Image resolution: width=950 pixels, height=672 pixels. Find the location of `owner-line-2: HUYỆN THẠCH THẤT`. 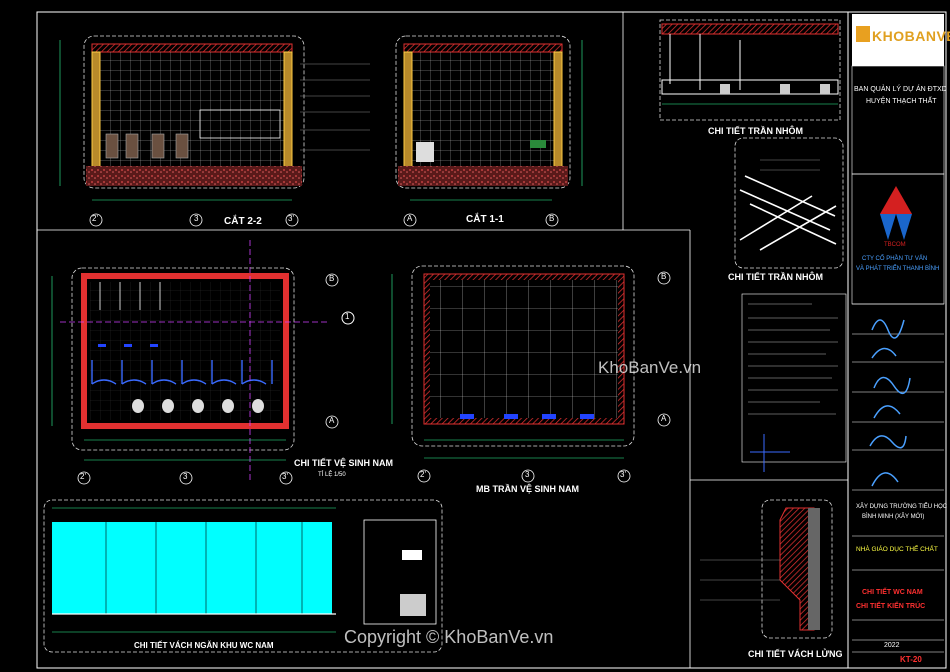

owner-line-2: HUYỆN THẠCH THẤT is located at coordinates (901, 101).